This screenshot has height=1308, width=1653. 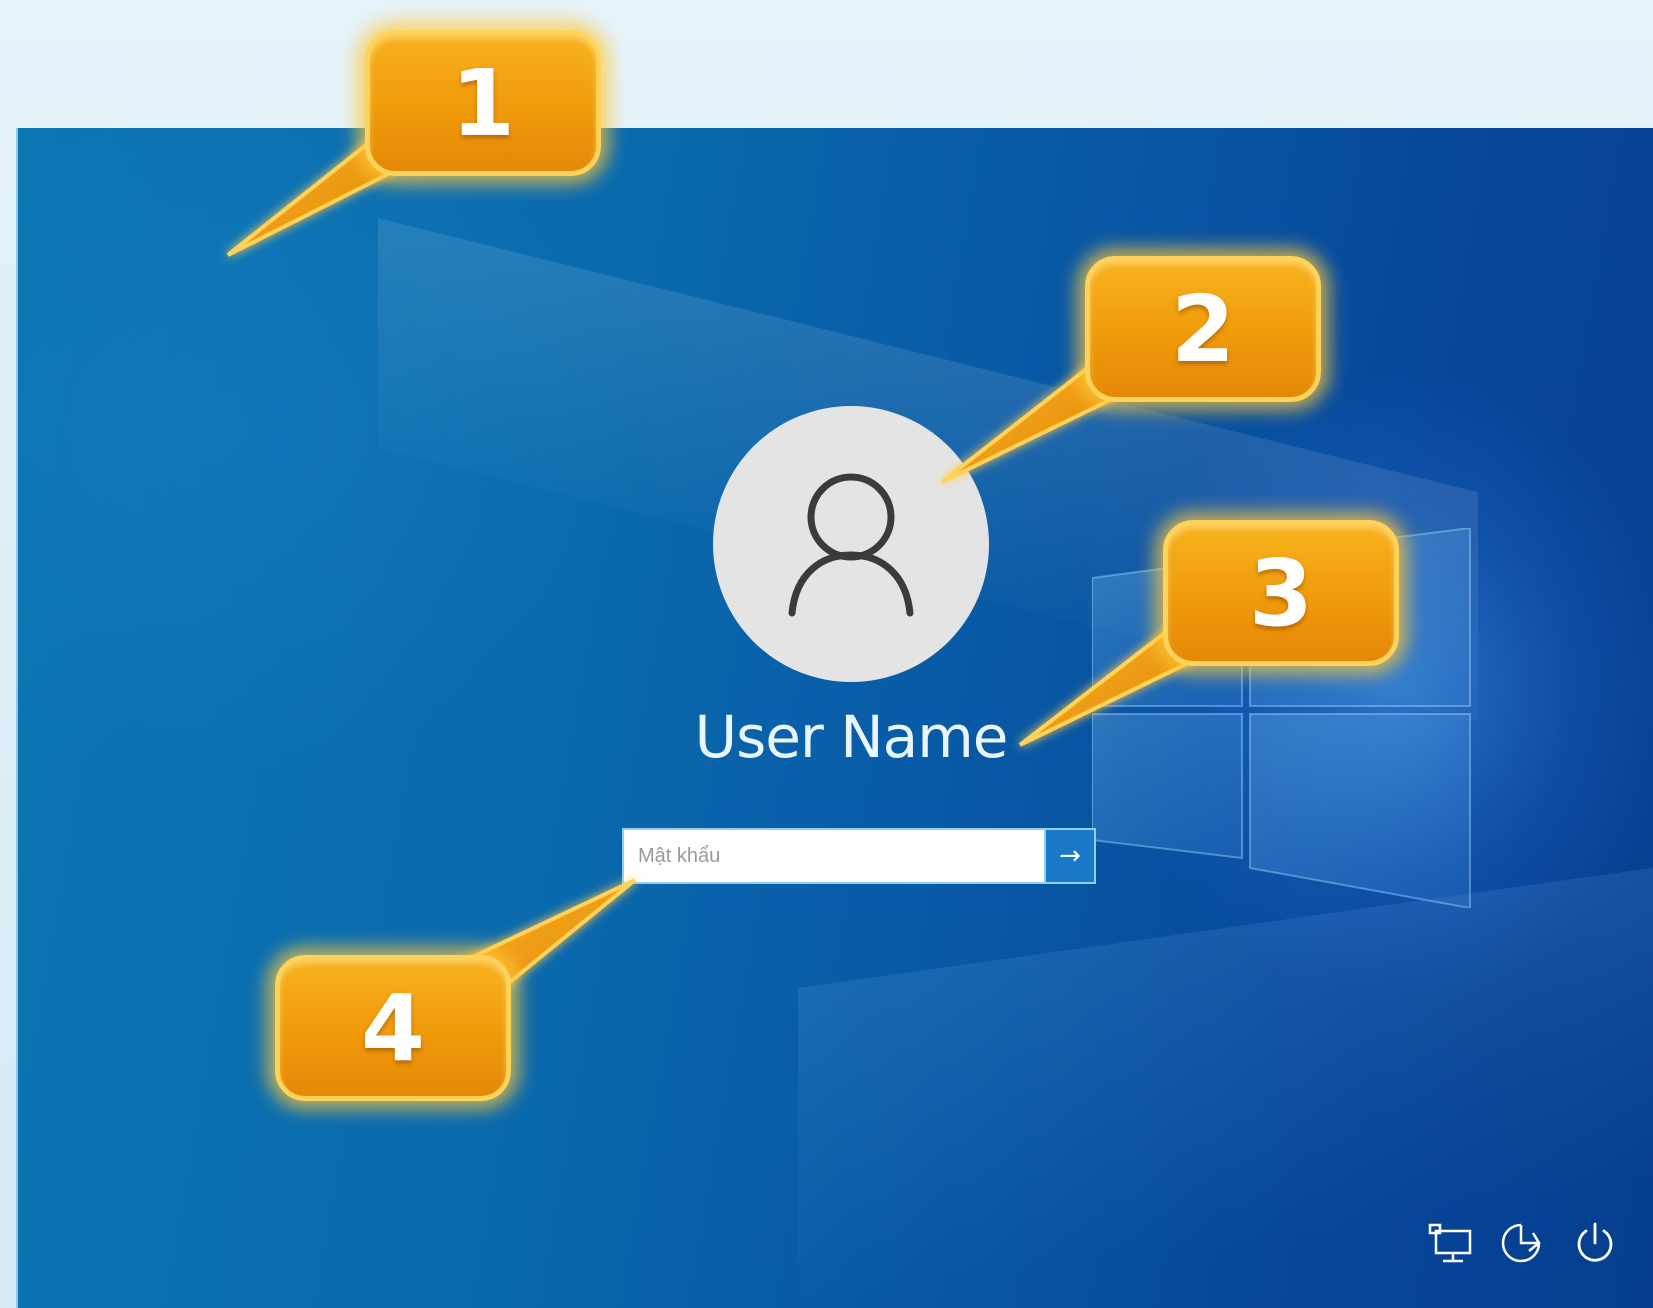 I want to click on user-avatar, so click(x=851, y=544).